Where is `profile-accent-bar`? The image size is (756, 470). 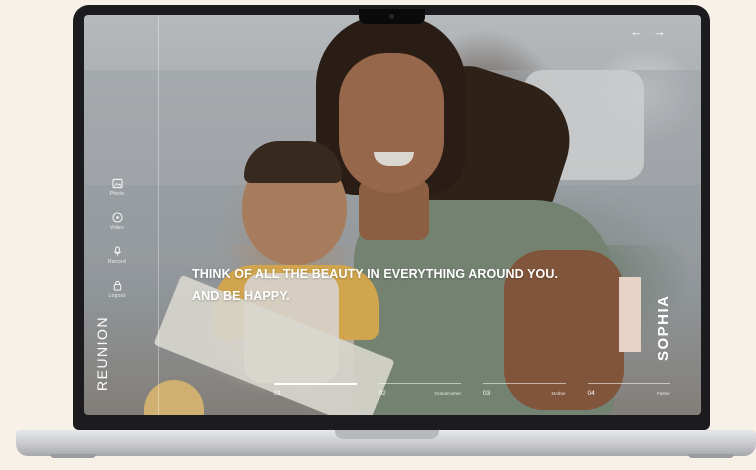
profile-accent-bar is located at coordinates (630, 314).